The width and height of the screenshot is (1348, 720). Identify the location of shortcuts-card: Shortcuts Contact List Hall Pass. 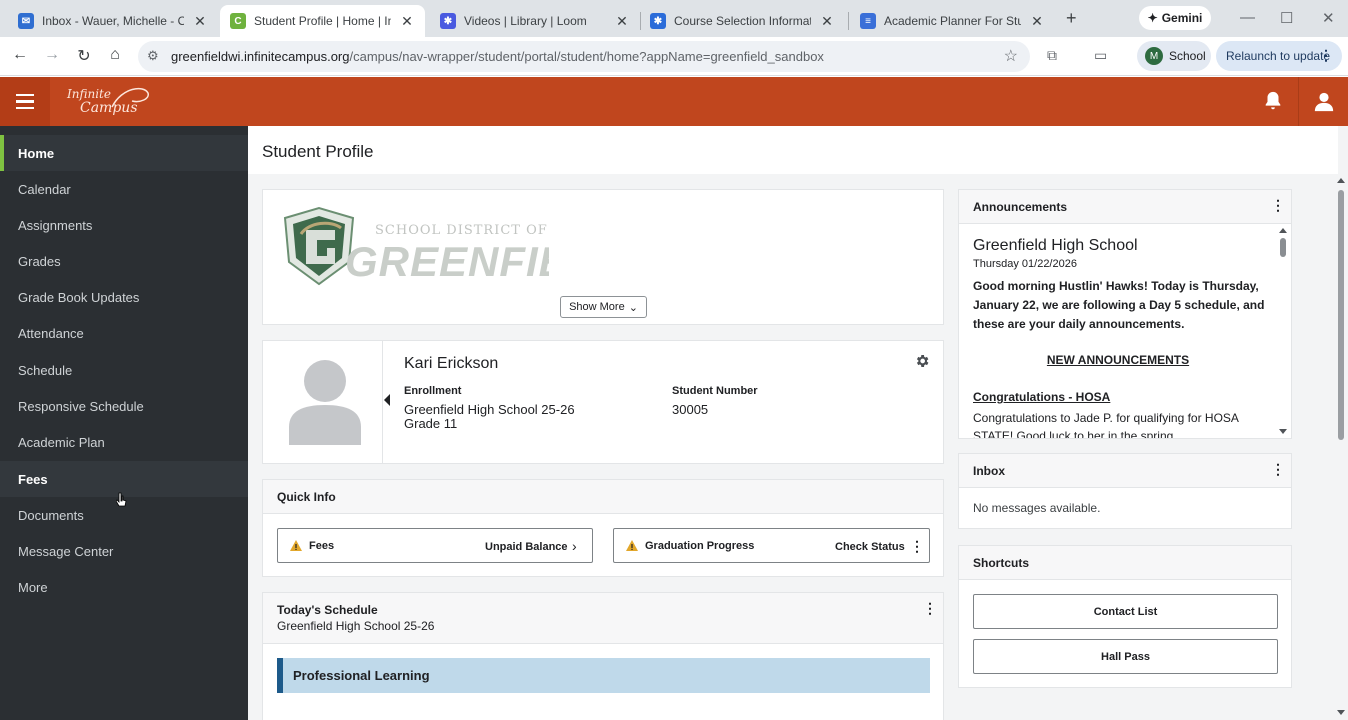
(1125, 616).